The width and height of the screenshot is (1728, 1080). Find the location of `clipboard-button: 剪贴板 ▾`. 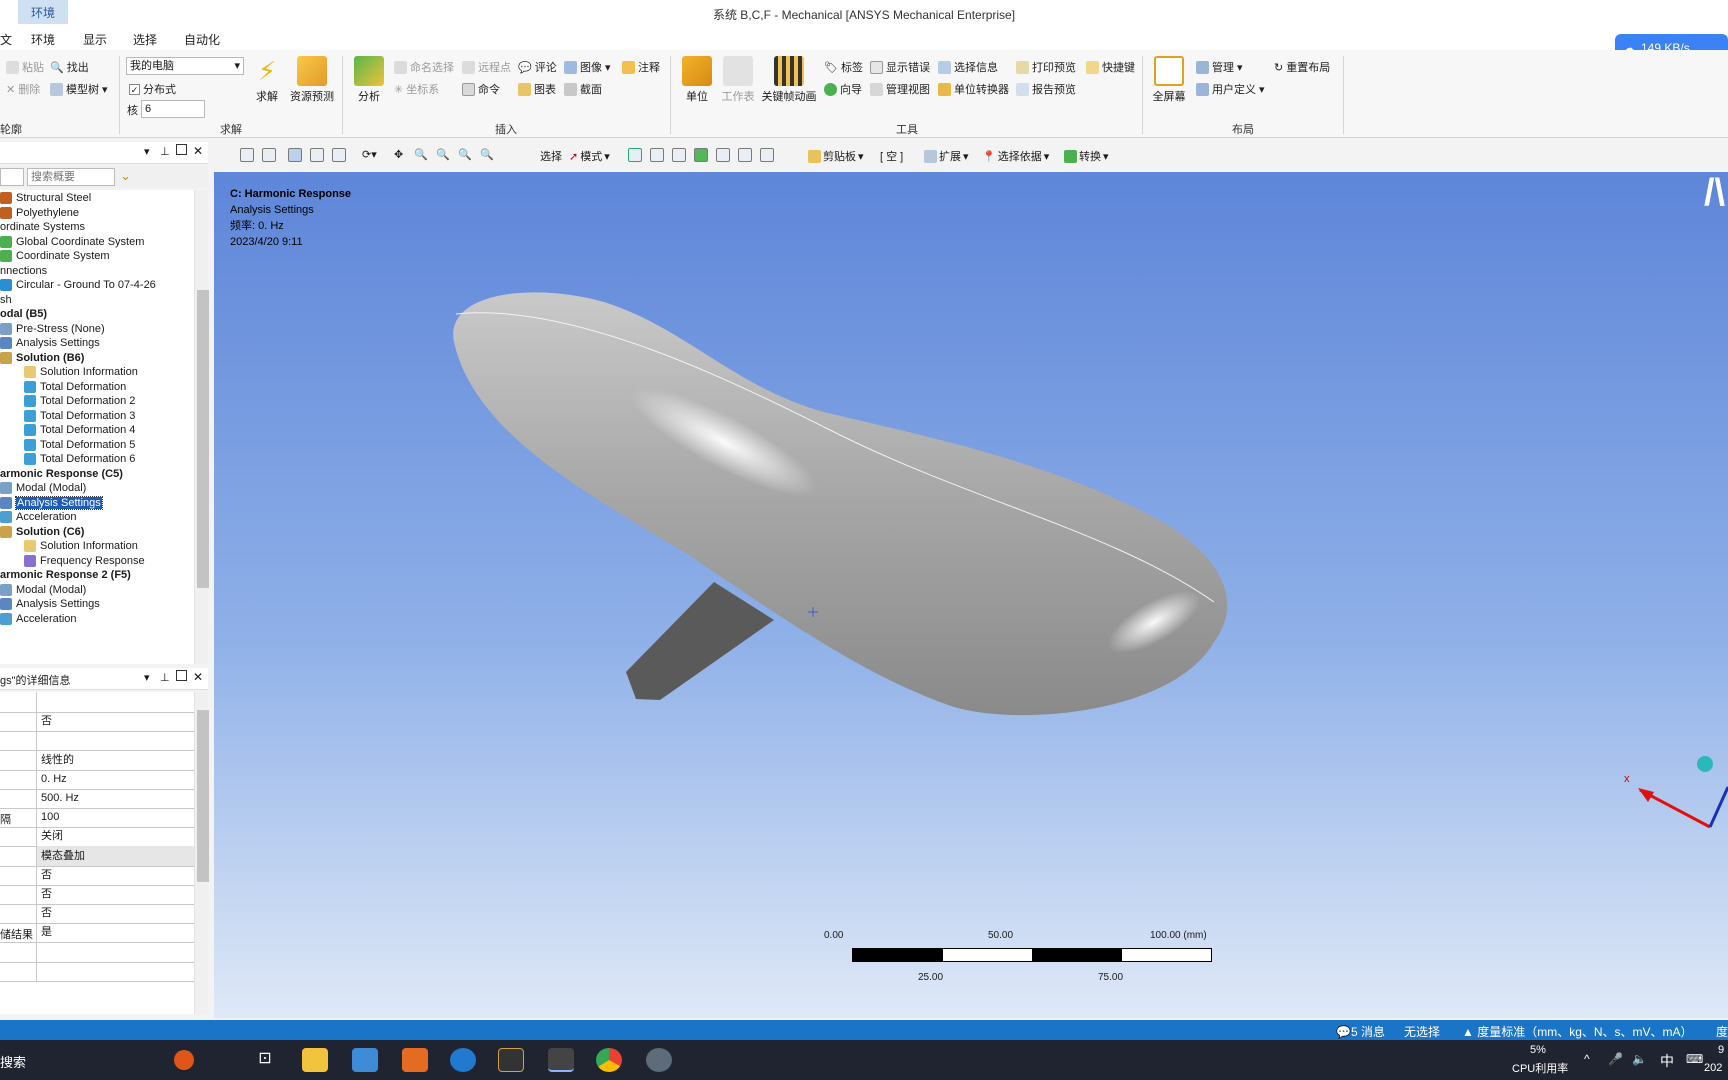

clipboard-button: 剪贴板 ▾ is located at coordinates (836, 156).